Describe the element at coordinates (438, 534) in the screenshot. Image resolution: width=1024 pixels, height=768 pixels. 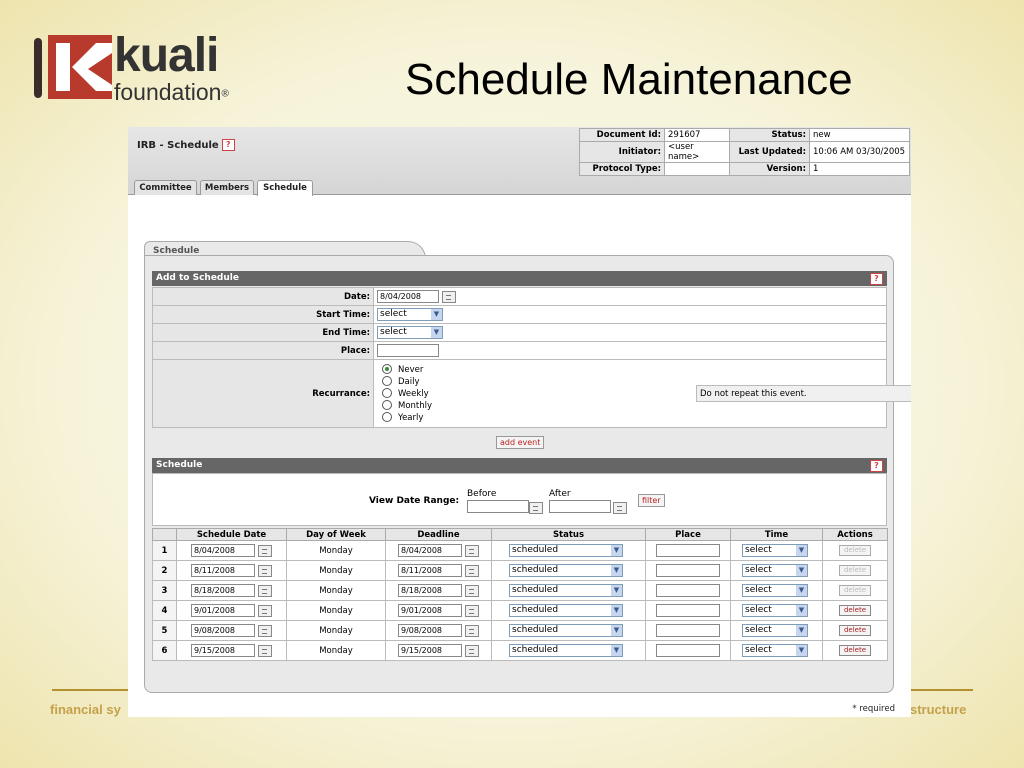
I see `column-header: Deadline` at that location.